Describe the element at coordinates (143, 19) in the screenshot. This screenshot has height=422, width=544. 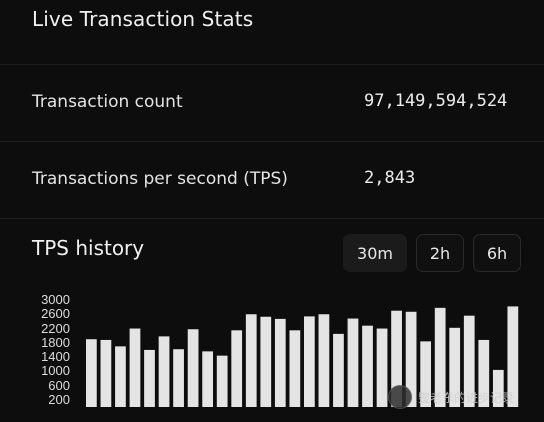
I see `page-title: Live Transaction Stats` at that location.